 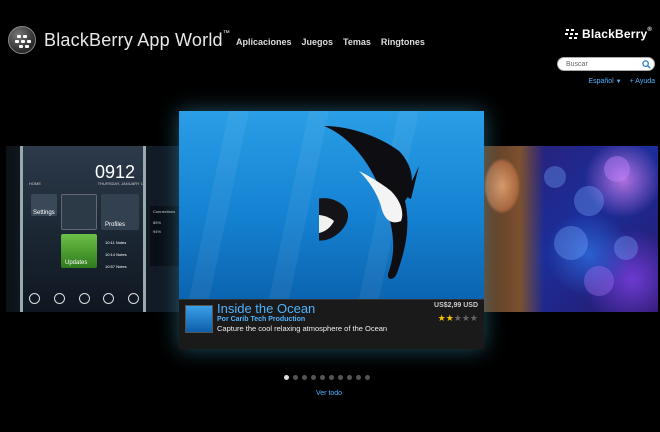 What do you see at coordinates (261, 319) in the screenshot?
I see `item-author: Por Carib Tech Production` at bounding box center [261, 319].